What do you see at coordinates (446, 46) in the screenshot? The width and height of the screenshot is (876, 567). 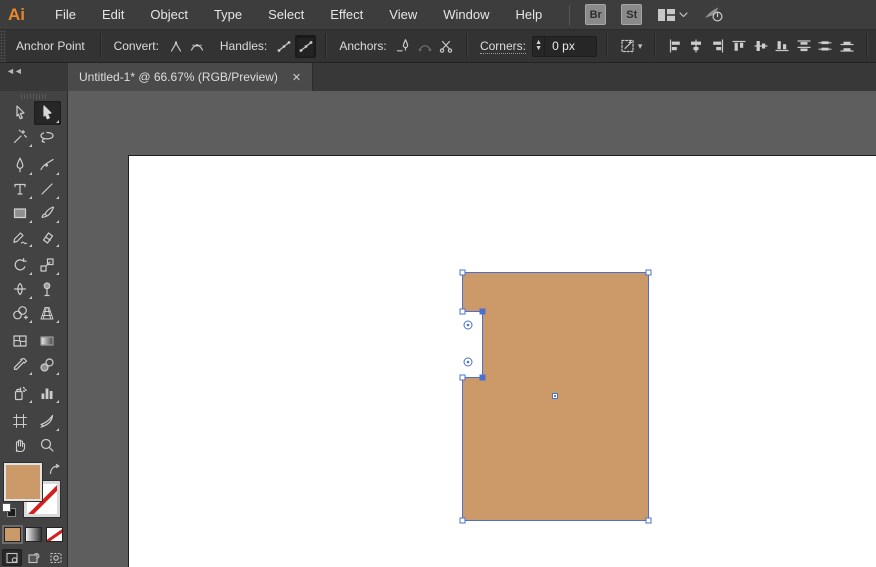 I see `cut-path-at-anchor-button` at bounding box center [446, 46].